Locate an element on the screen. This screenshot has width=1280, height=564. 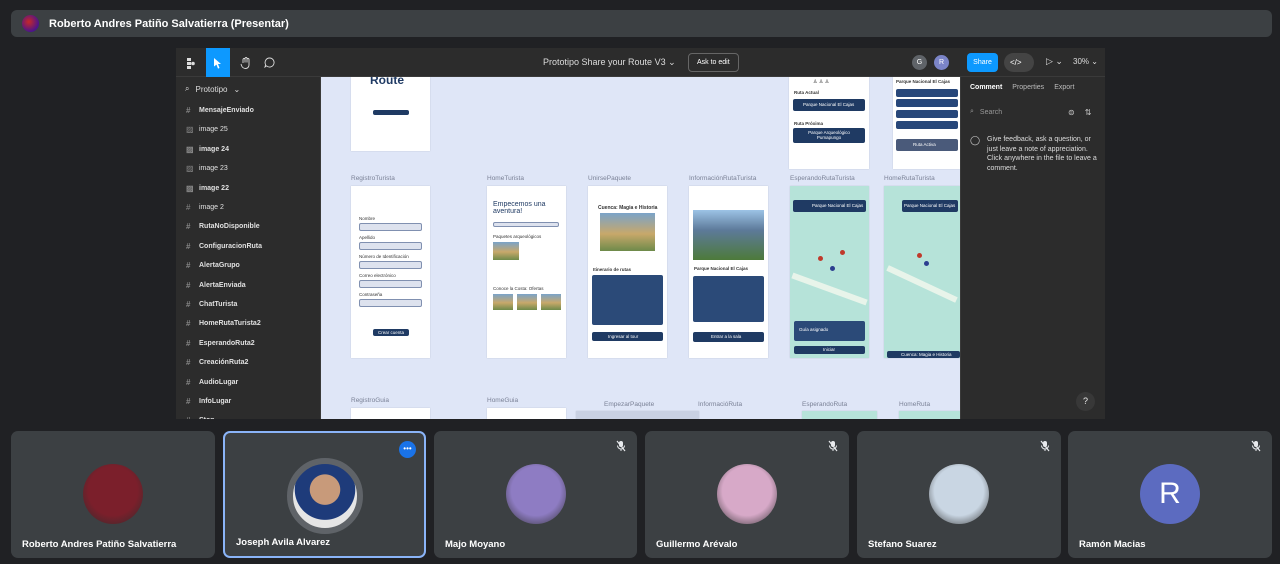
layer-item: # AlertaEnviada is located at coordinates (216, 285).